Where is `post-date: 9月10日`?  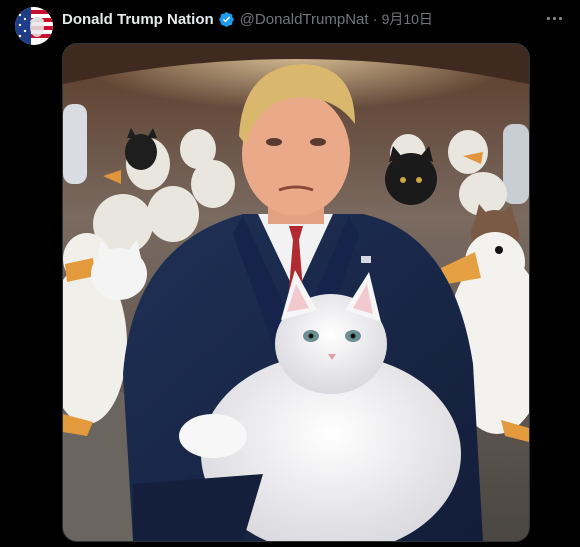
post-date: 9月10日 is located at coordinates (407, 19).